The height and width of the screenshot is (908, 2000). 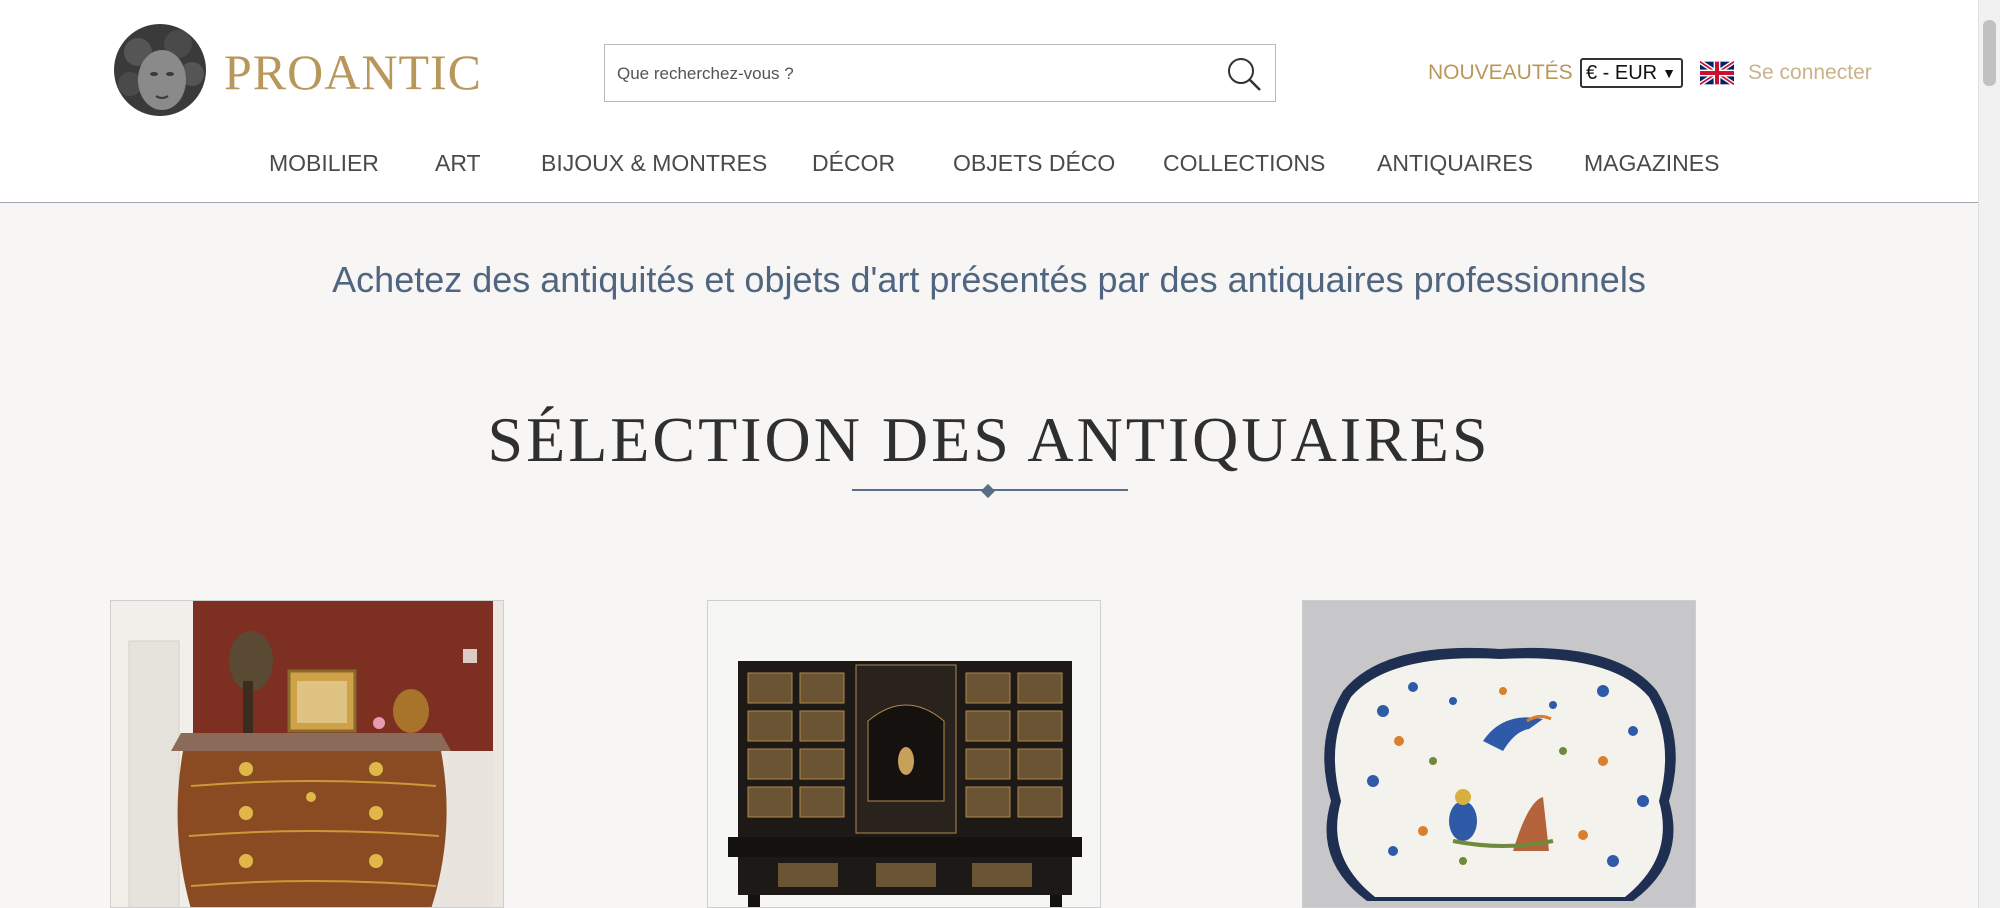 I want to click on new-arrivals-link: NOUVEAUTÉS, so click(x=1500, y=73).